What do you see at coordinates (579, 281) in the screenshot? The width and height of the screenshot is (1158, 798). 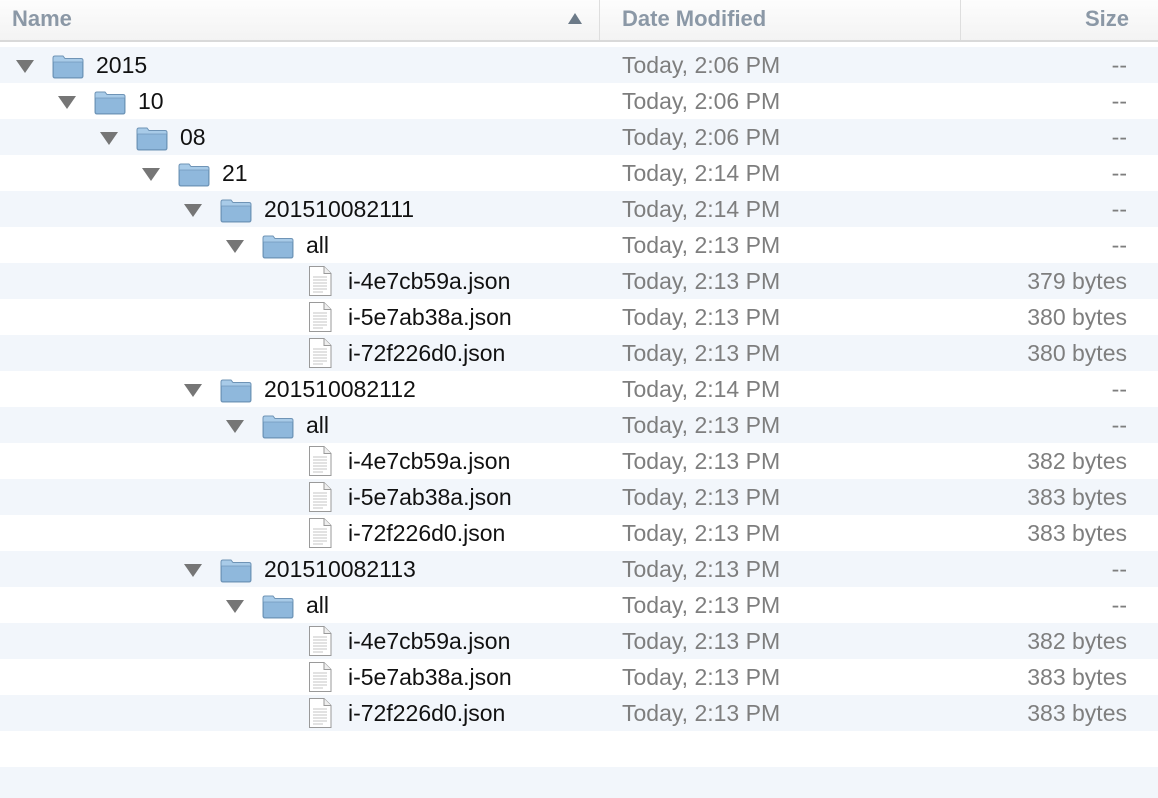 I see `file-row: i-4e7cb59a.json Today, 2:13 PM 379 bytes` at bounding box center [579, 281].